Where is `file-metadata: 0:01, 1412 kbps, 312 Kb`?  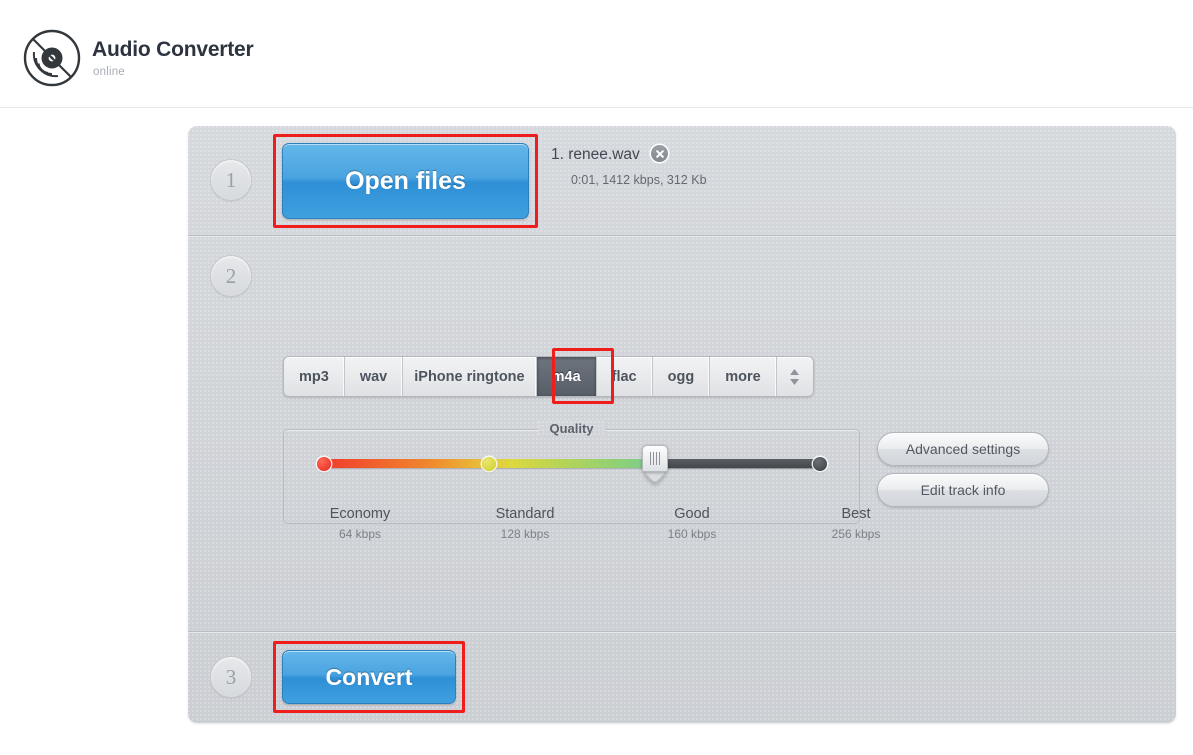
file-metadata: 0:01, 1412 kbps, 312 Kb is located at coordinates (639, 180).